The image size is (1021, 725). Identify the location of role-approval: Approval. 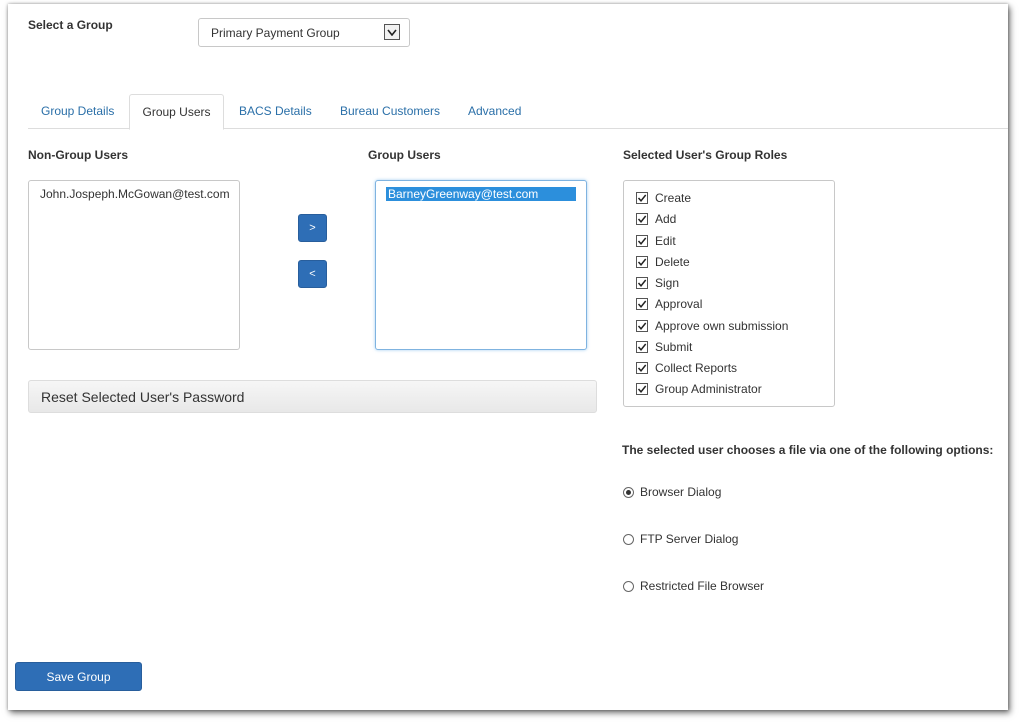
(669, 304).